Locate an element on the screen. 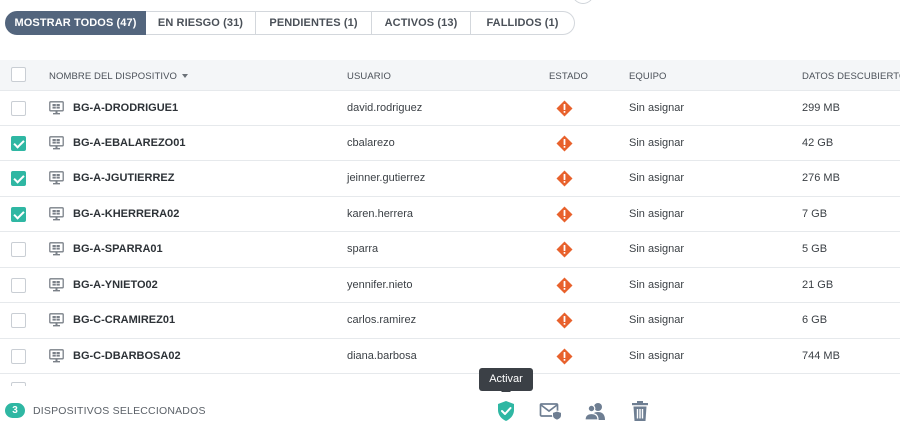 The image size is (900, 431). user-name: cbalarezo is located at coordinates (371, 142).